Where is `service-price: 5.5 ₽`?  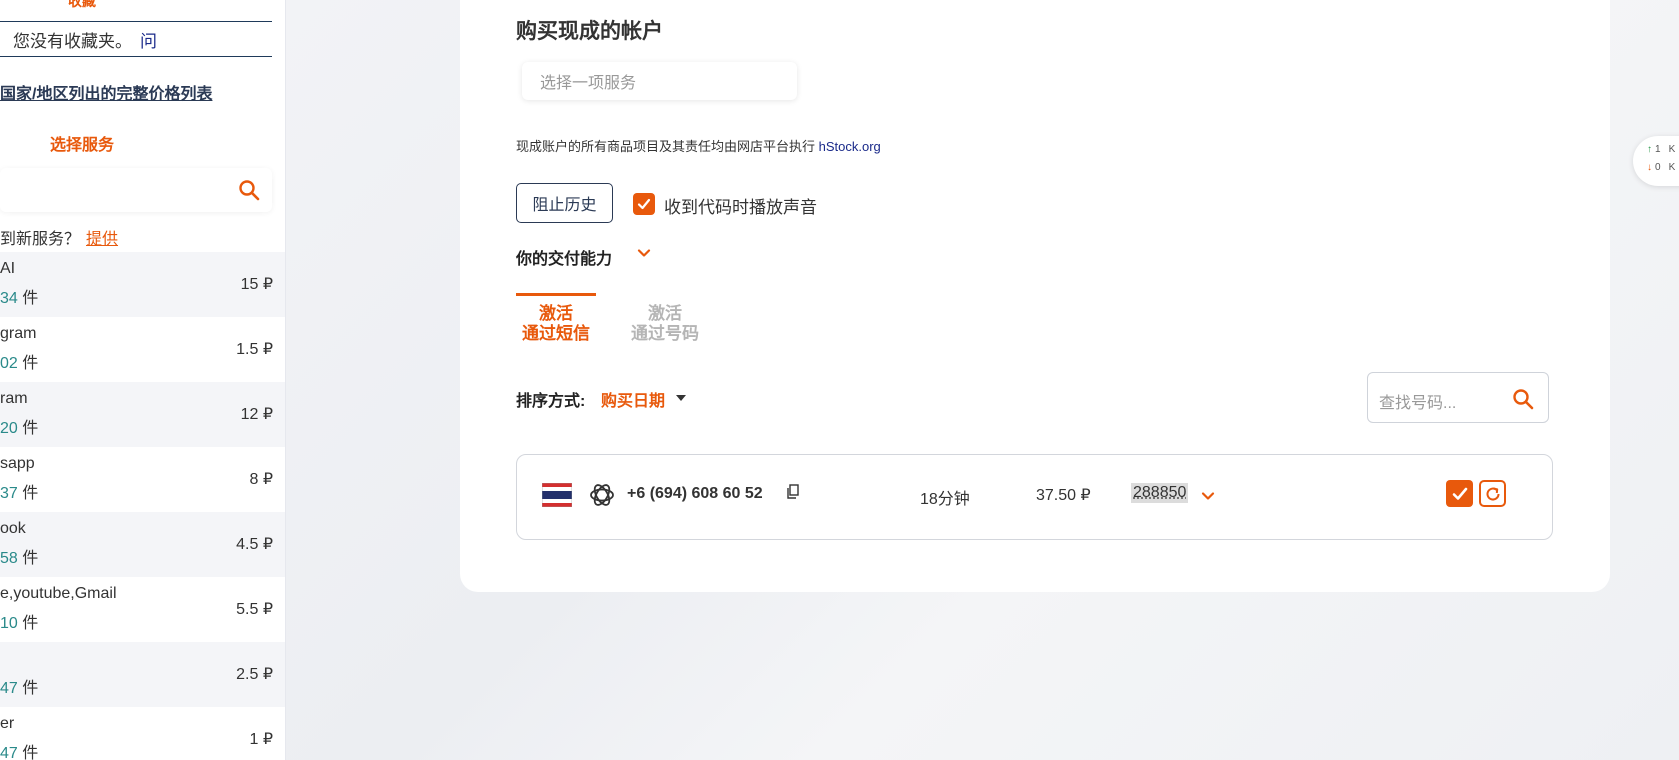 service-price: 5.5 ₽ is located at coordinates (254, 609).